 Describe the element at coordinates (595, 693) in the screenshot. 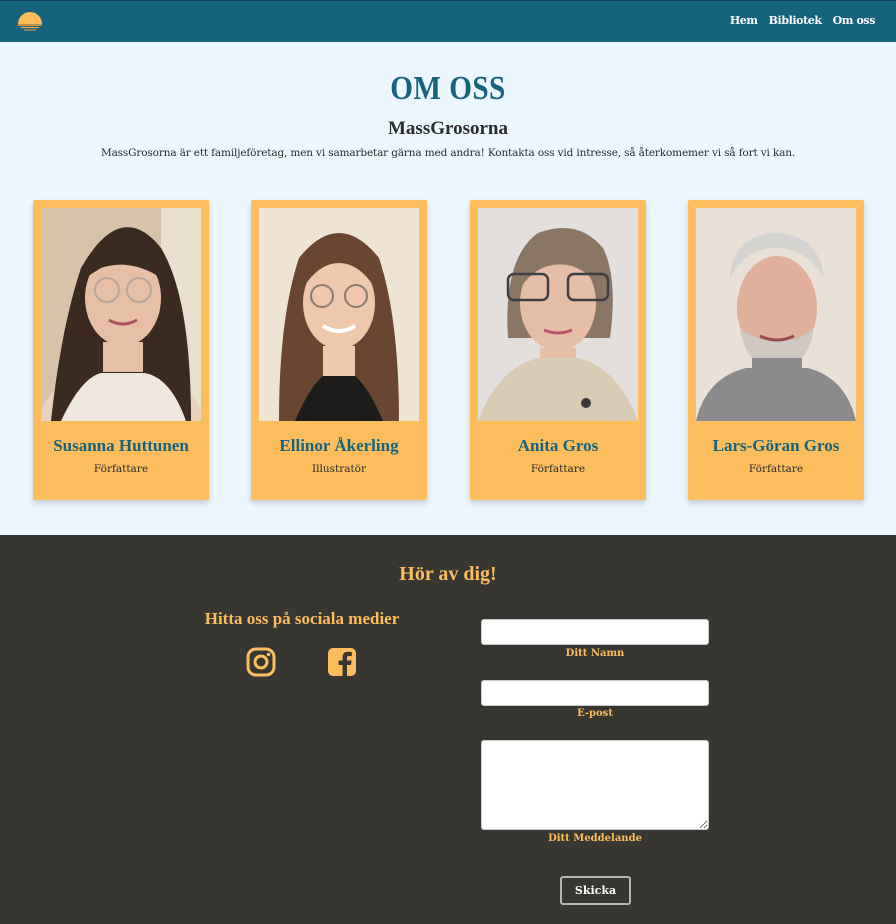

I see `email-field` at that location.